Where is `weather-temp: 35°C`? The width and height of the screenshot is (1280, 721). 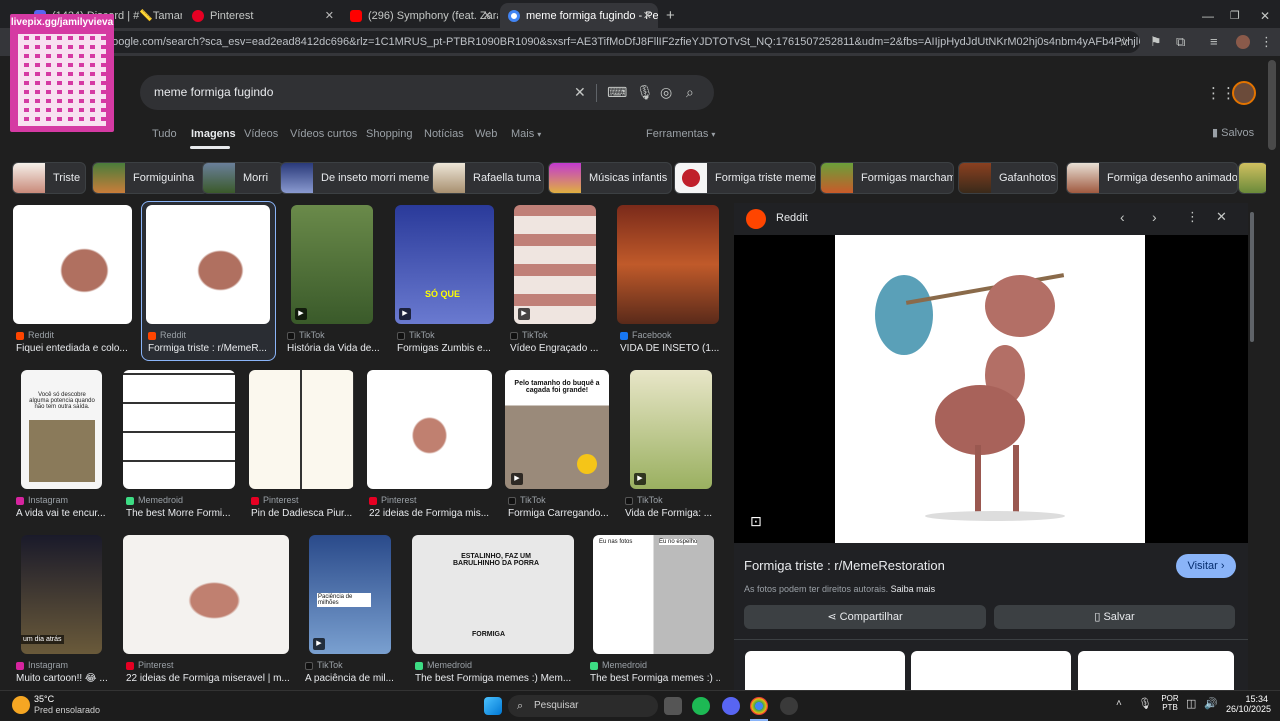
weather-temp: 35°C is located at coordinates (44, 699).